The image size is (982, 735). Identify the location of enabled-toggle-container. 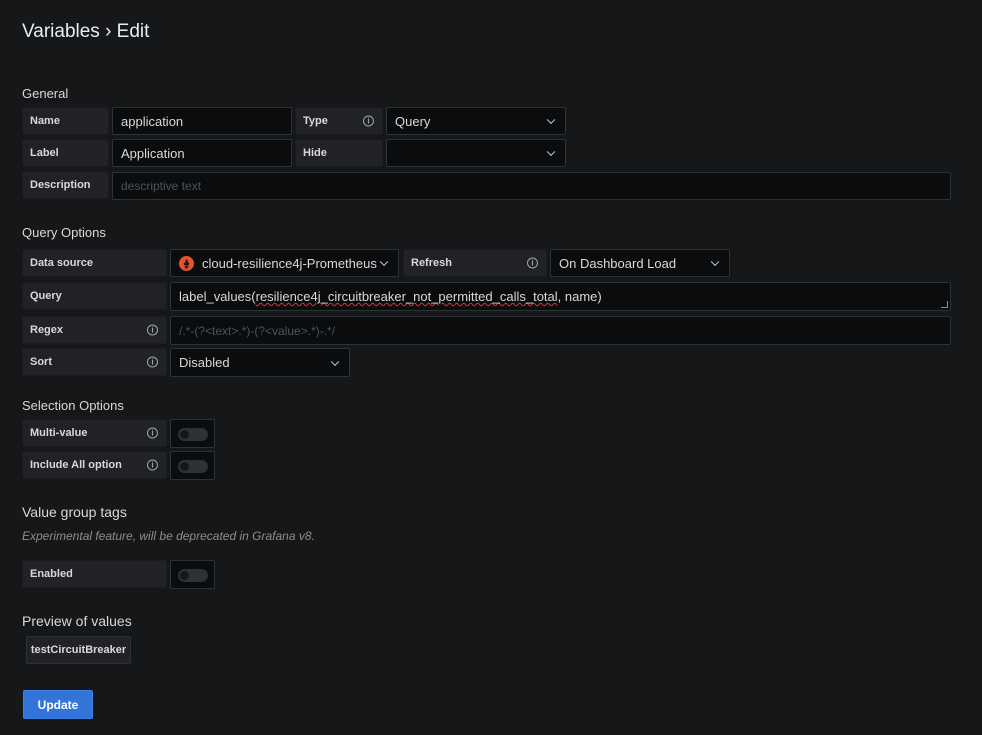
(192, 574).